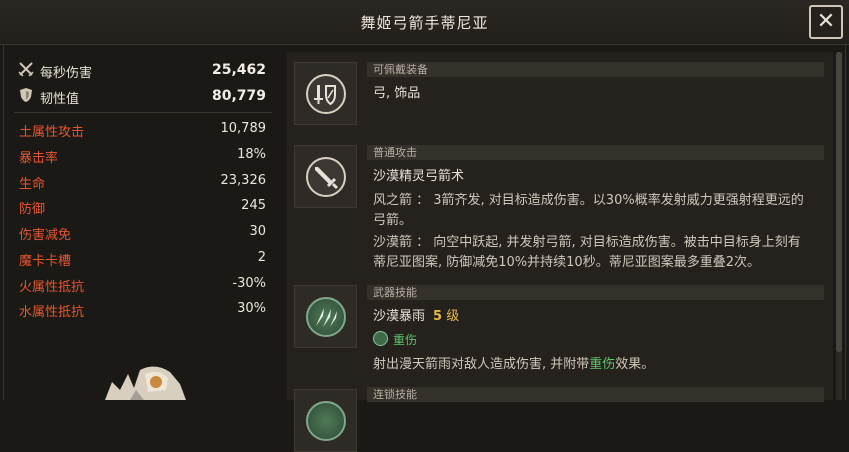  I want to click on skill-desc-line: 蒂尼亚图案, 防御减免10%并持续10秒。蒂尼亚图案最多重叠2次。, so click(566, 262).